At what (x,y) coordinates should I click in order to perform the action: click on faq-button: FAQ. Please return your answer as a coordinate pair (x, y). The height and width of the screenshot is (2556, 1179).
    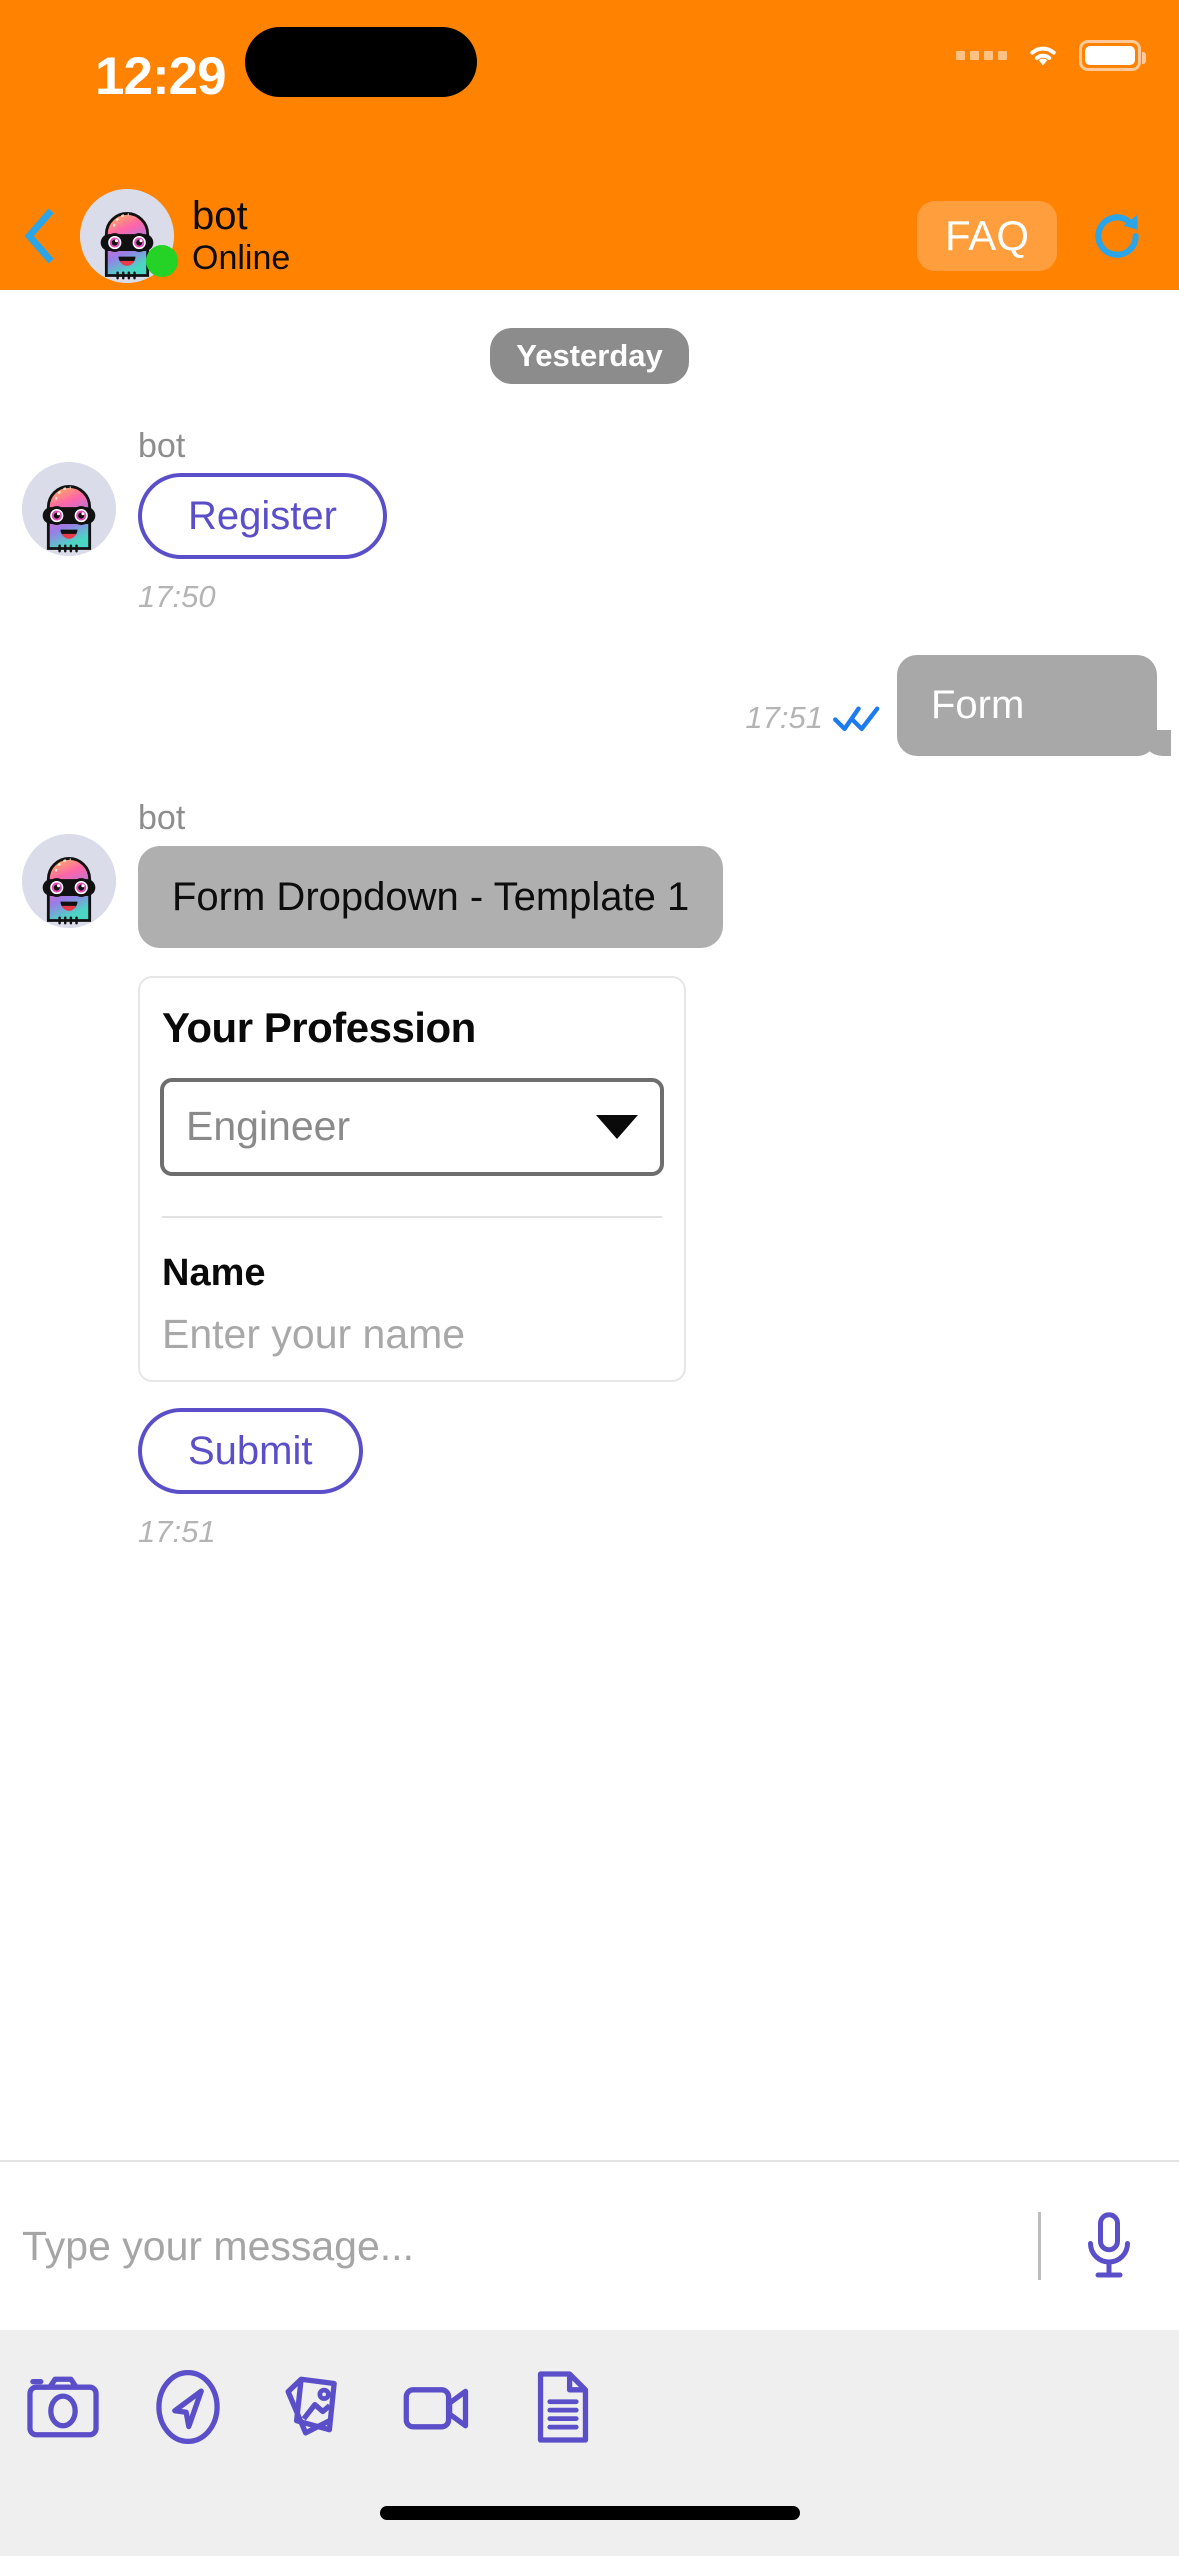
    Looking at the image, I should click on (986, 236).